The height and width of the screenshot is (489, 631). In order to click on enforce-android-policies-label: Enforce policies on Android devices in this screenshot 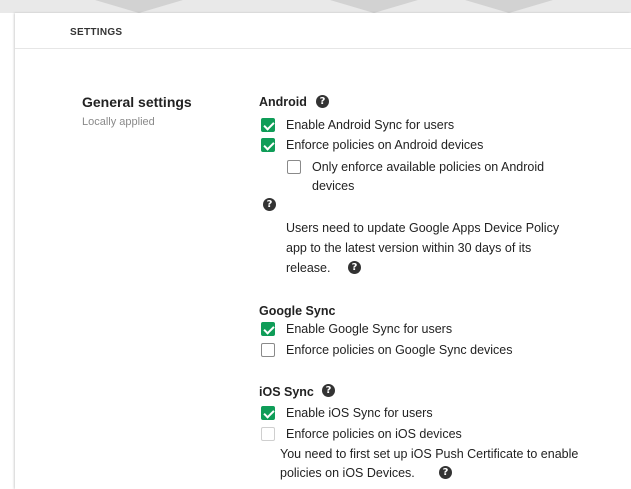, I will do `click(385, 145)`.